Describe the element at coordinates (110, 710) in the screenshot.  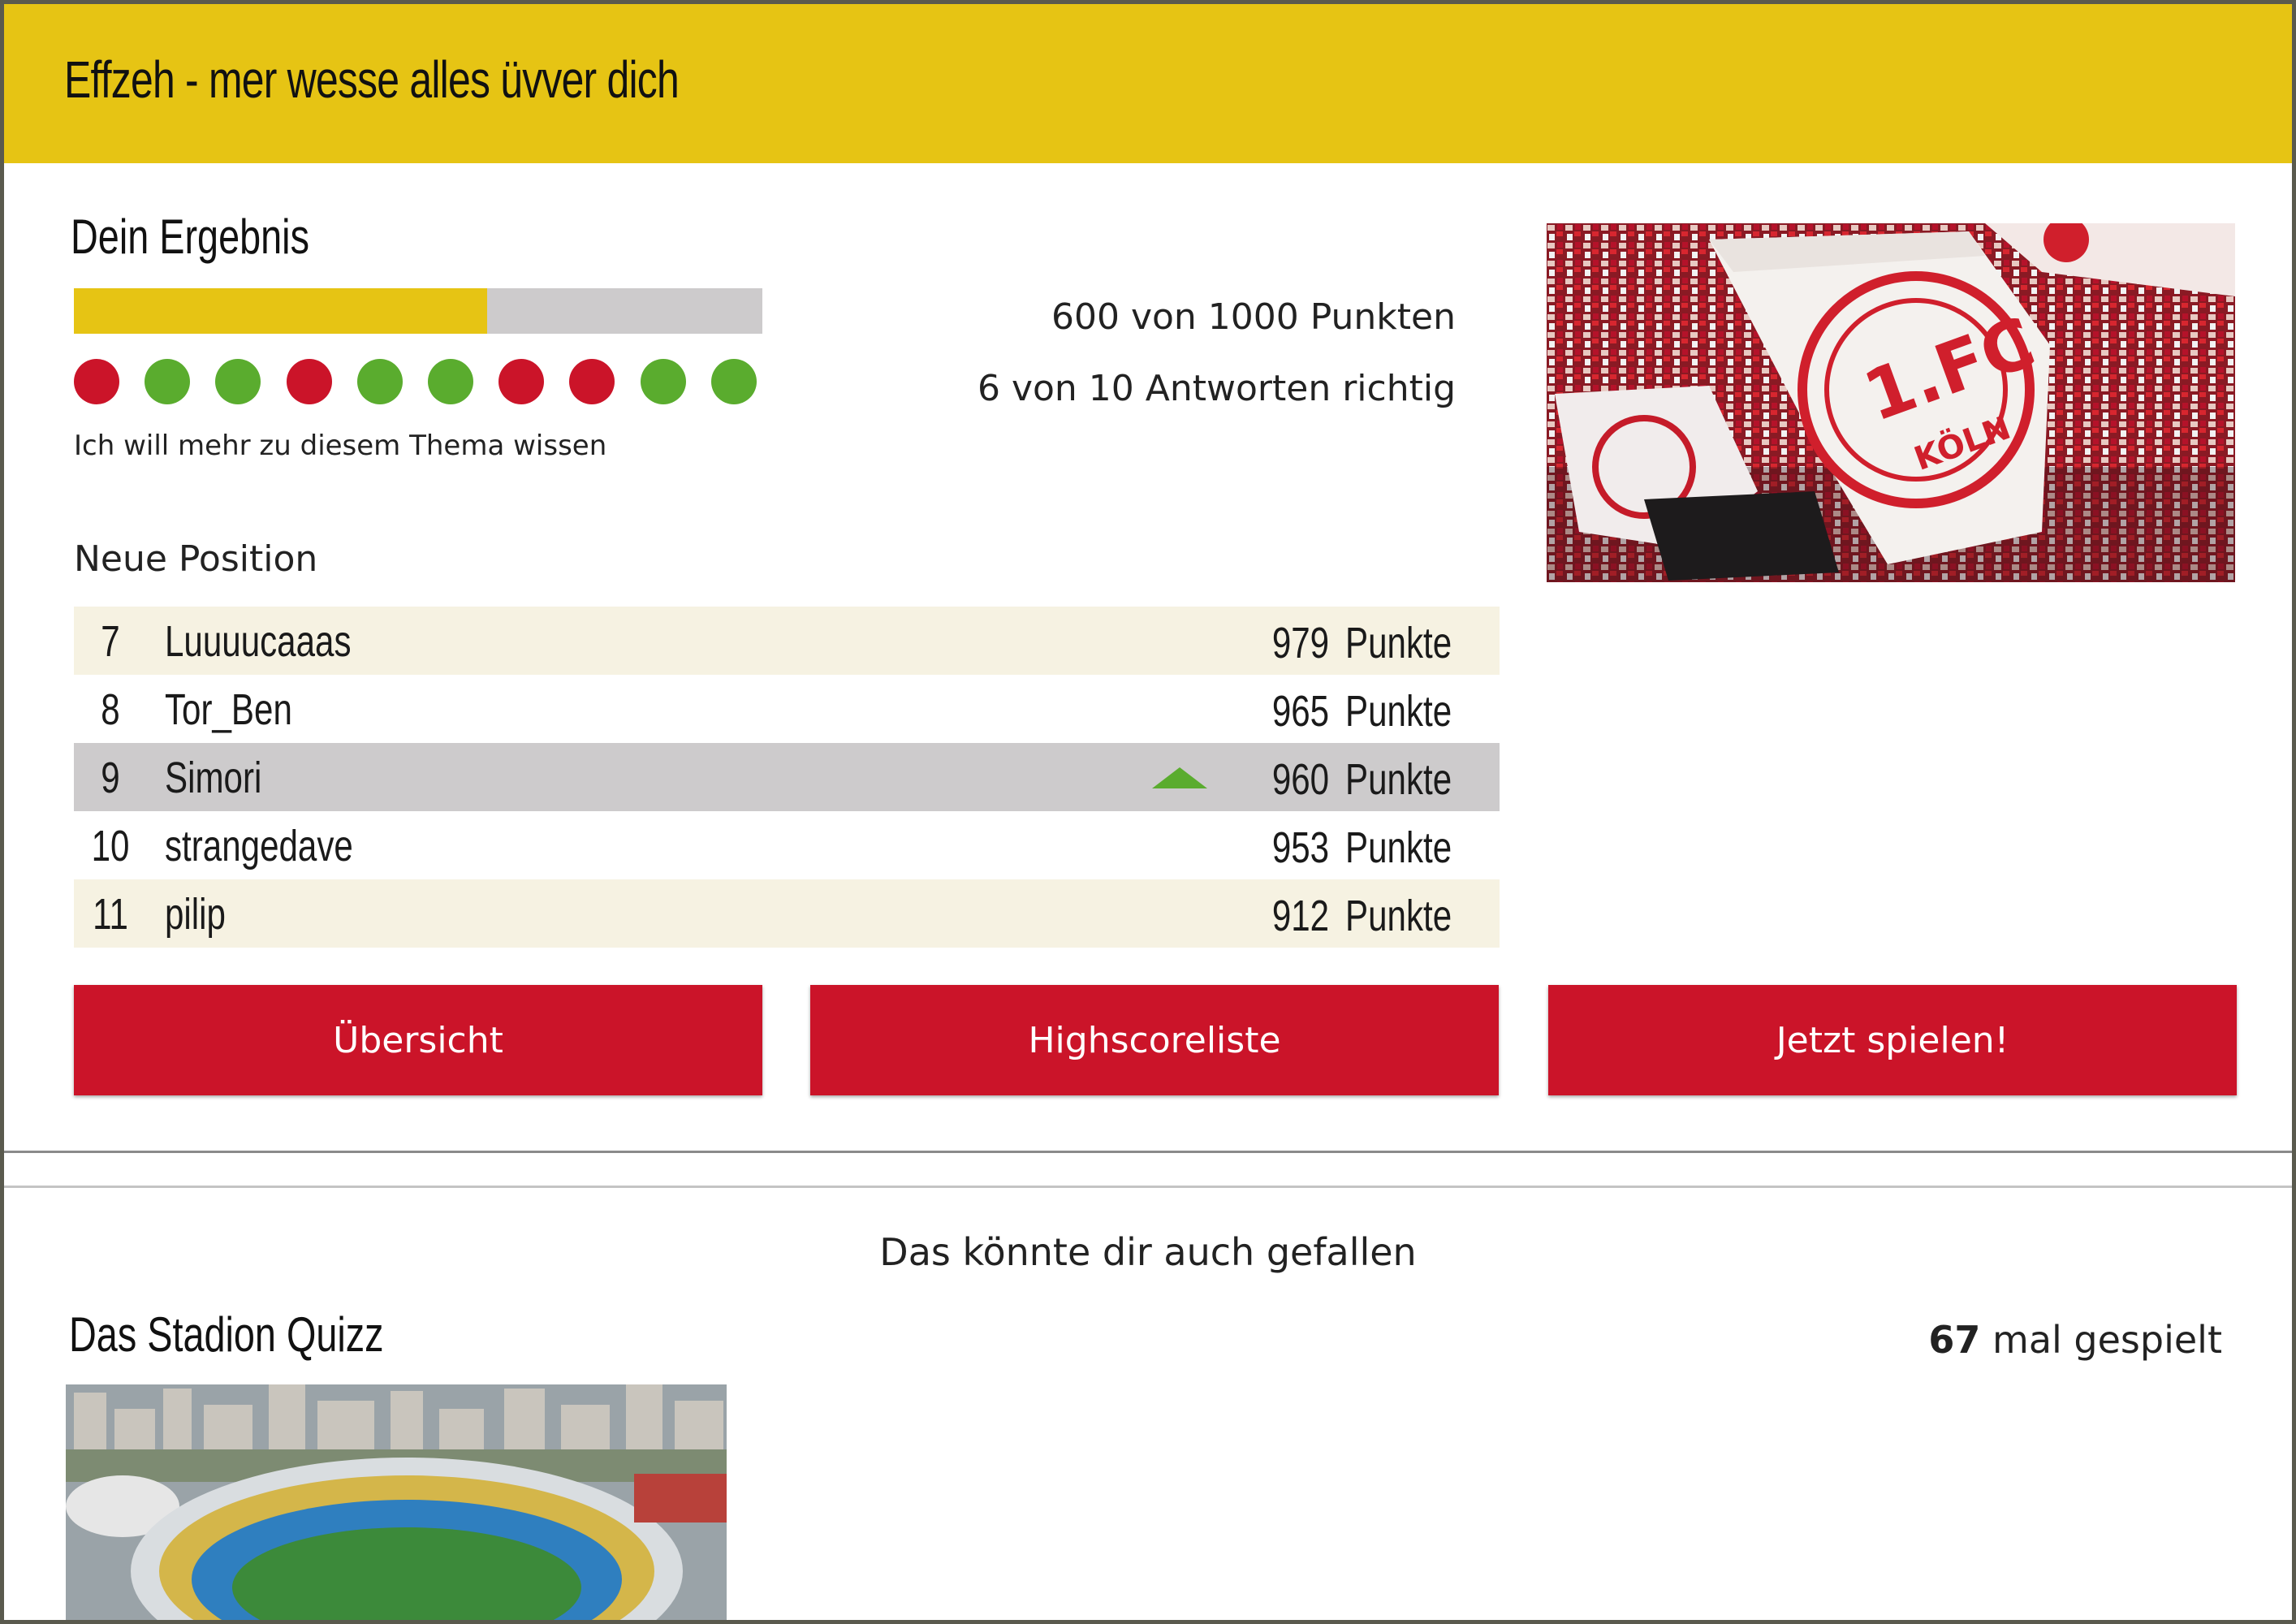
I see `rank-position: 8` at that location.